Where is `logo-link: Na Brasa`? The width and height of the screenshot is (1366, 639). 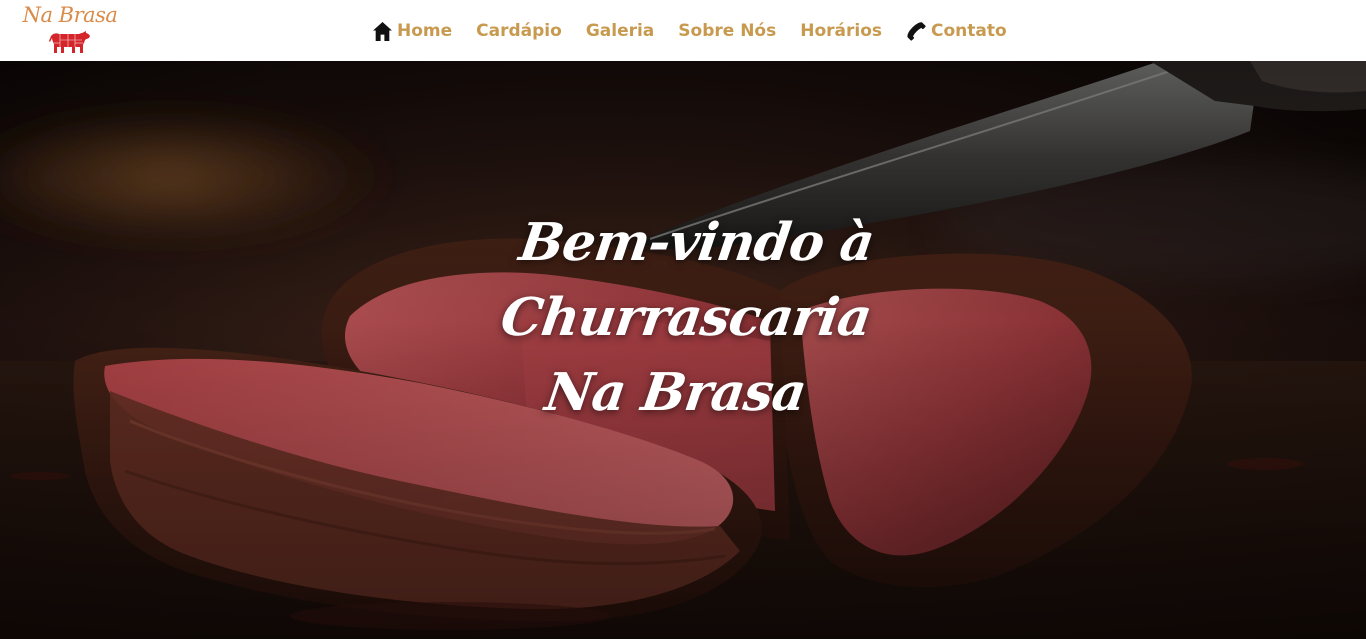 logo-link: Na Brasa is located at coordinates (70, 30).